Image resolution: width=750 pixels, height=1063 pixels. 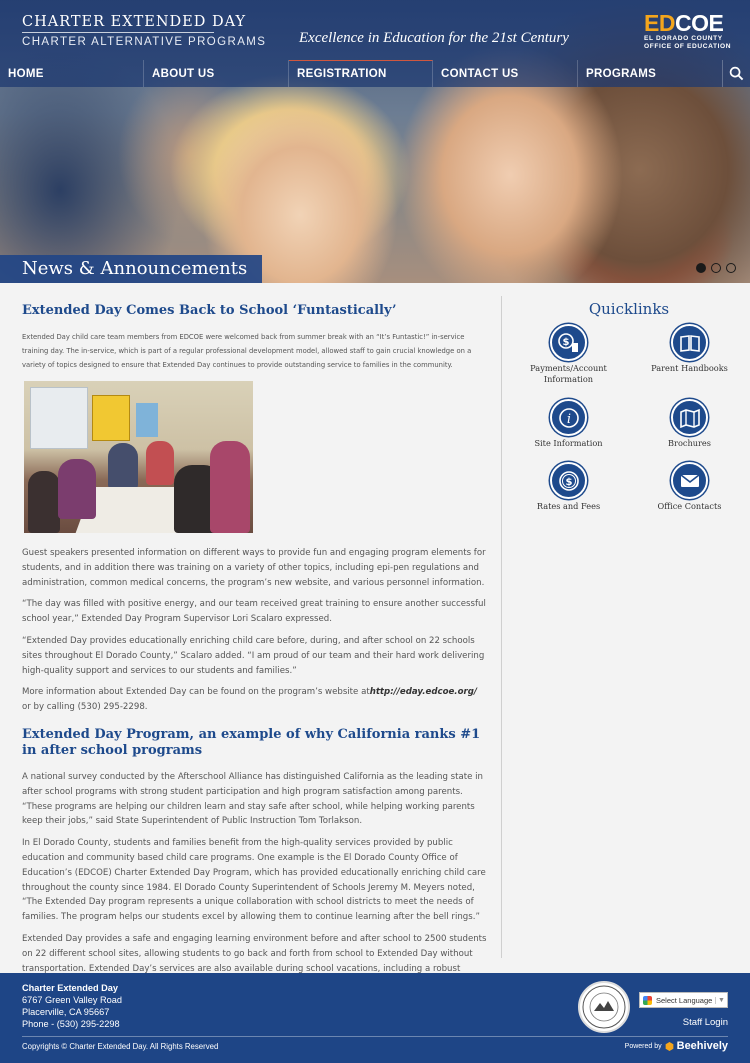 I want to click on edcoe-sub1: EL DORADO COUNTY, so click(x=683, y=38).